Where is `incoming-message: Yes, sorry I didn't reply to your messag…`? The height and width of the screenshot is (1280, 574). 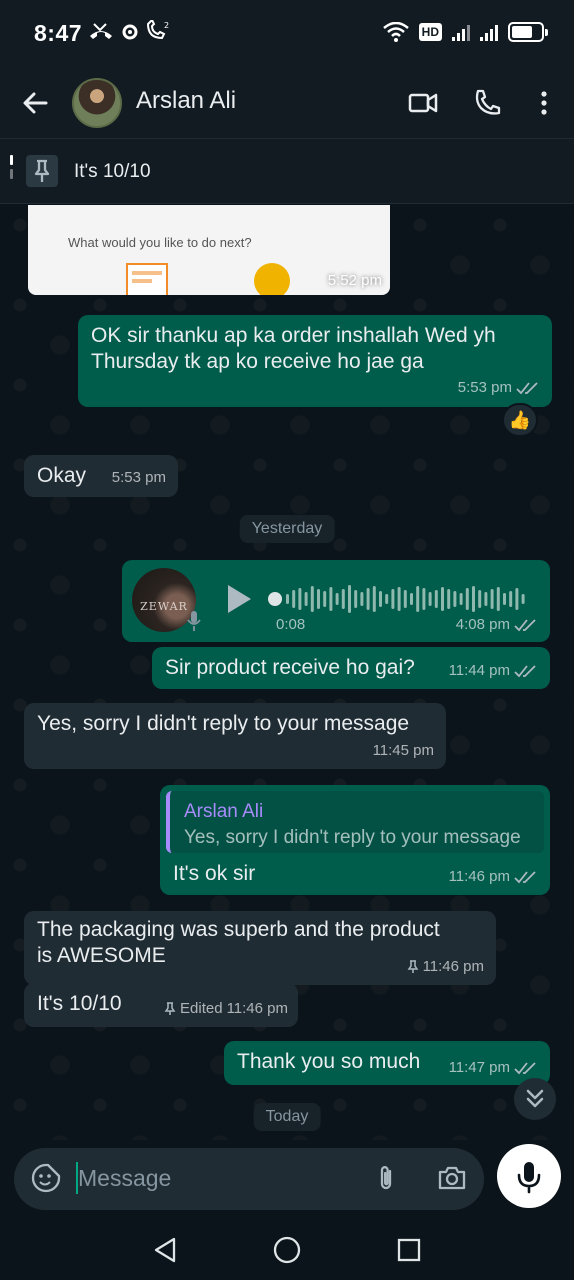
incoming-message: Yes, sorry I didn't reply to your messag… is located at coordinates (235, 736).